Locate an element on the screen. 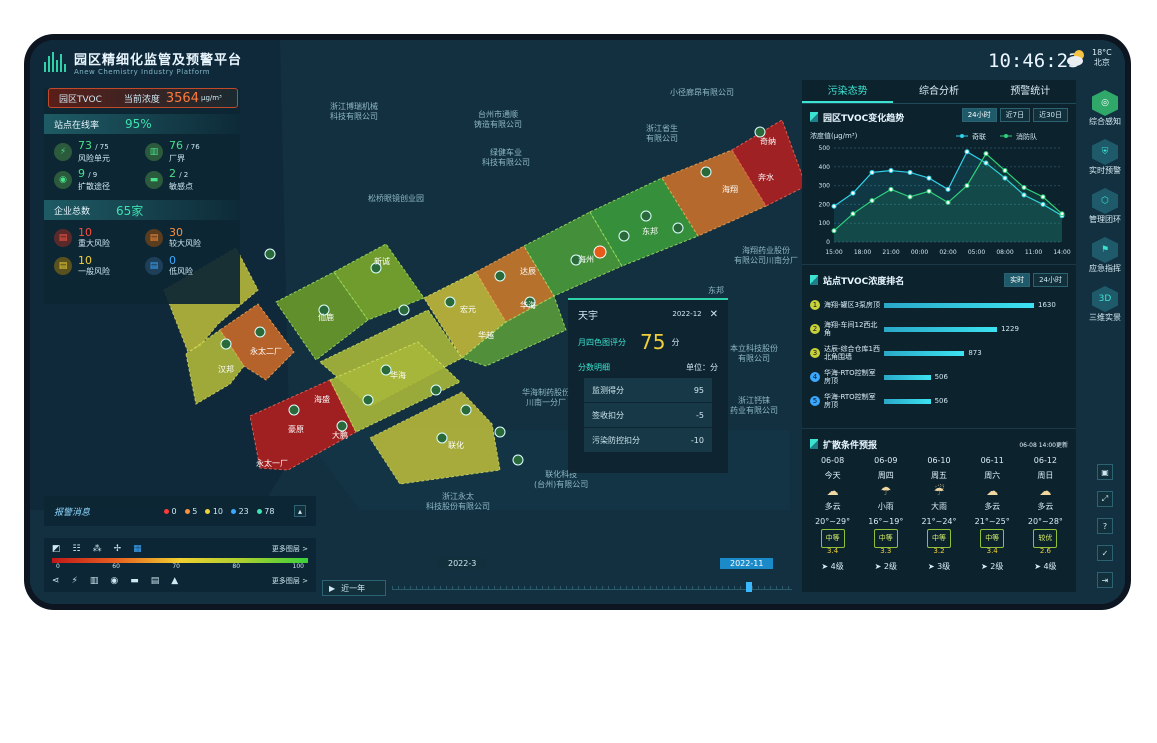 The width and height of the screenshot is (1157, 743). zone-label: 东邦 is located at coordinates (650, 231).